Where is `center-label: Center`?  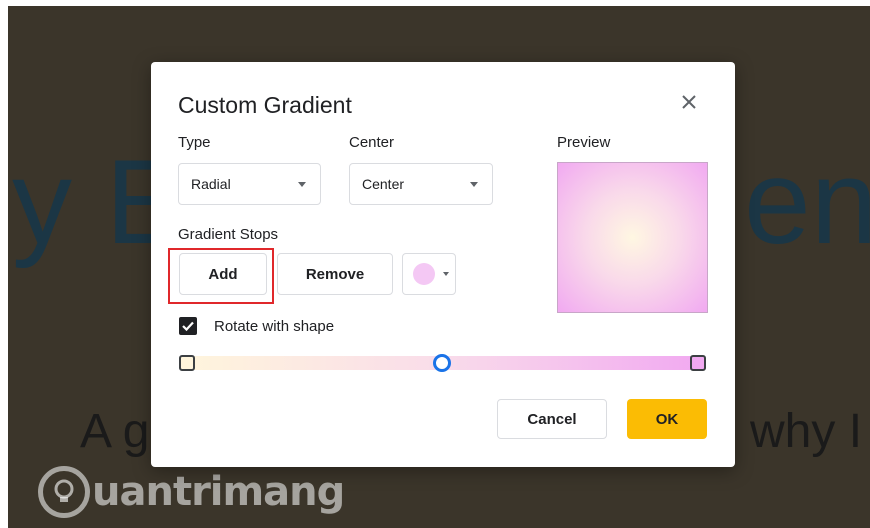
center-label: Center is located at coordinates (372, 142).